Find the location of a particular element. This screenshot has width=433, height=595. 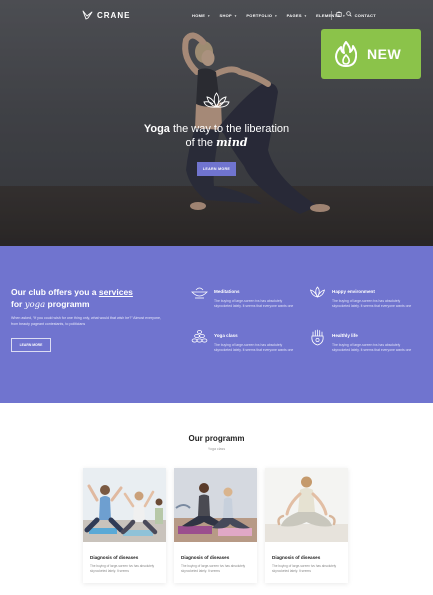

meditation-bowl-icon is located at coordinates (199, 293).